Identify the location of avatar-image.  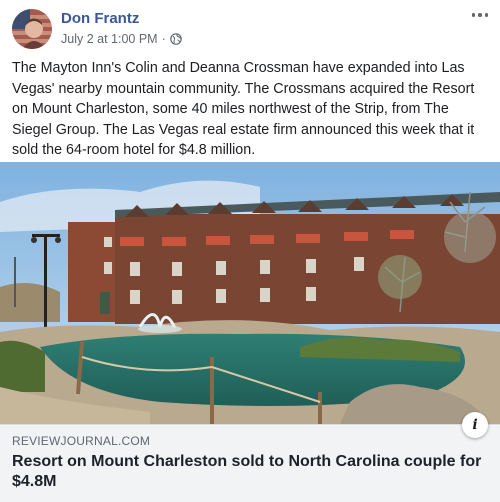
(32, 29).